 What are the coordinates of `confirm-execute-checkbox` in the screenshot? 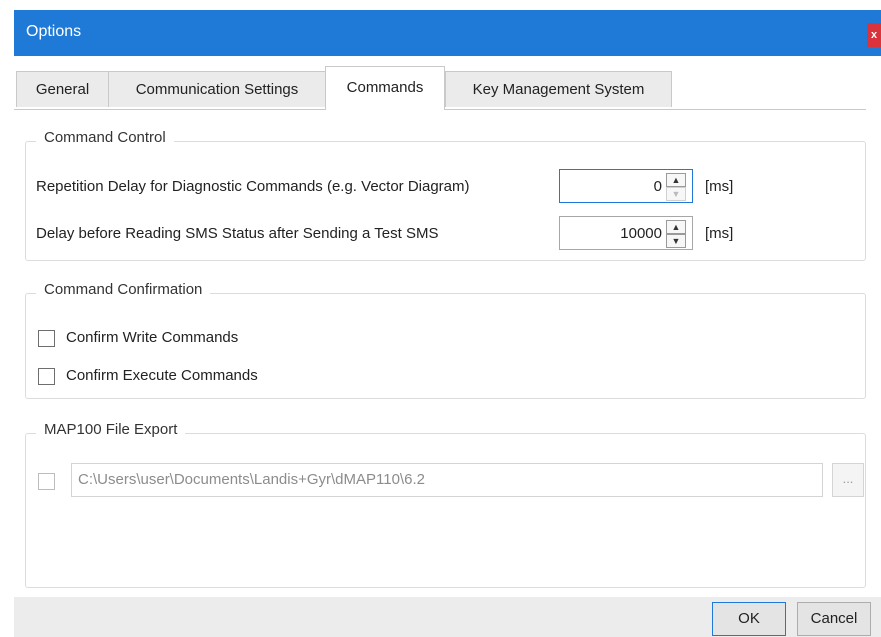 It's located at (46, 376).